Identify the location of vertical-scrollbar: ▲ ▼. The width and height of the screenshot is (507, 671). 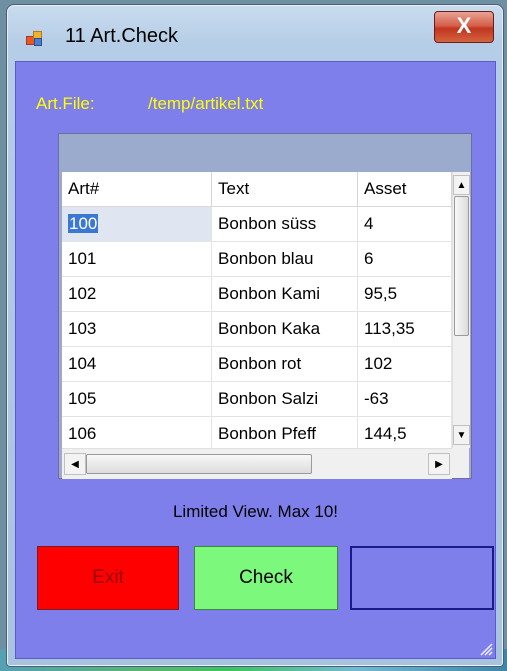
(461, 310).